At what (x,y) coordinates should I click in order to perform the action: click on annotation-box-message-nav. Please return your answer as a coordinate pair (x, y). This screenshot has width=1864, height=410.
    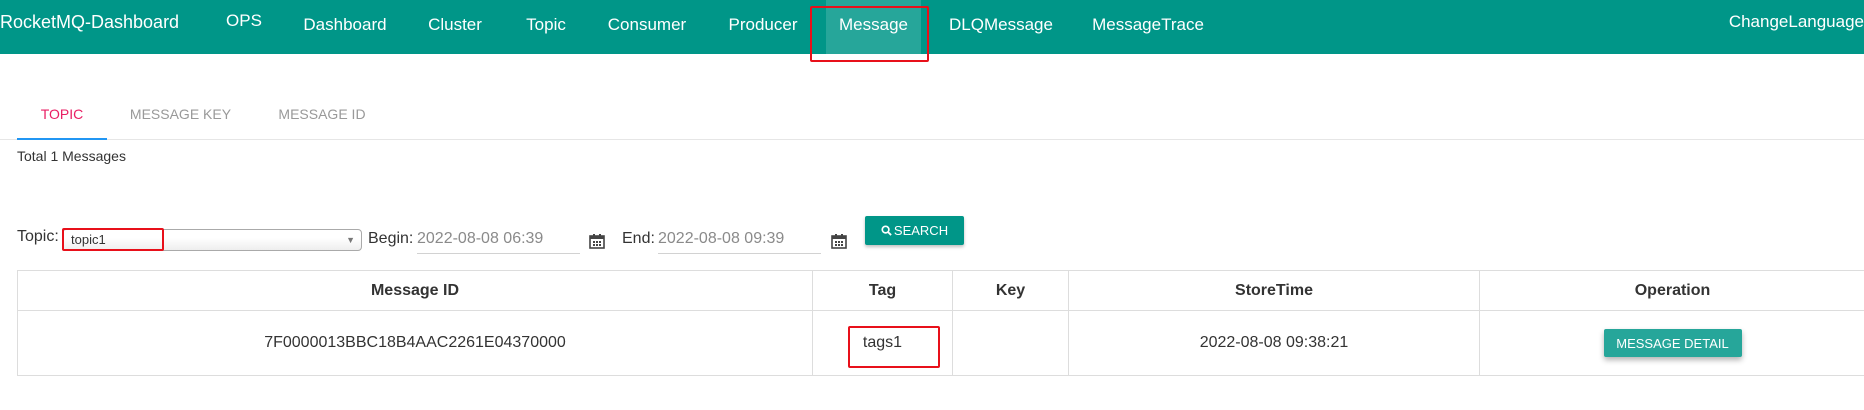
    Looking at the image, I should click on (869, 34).